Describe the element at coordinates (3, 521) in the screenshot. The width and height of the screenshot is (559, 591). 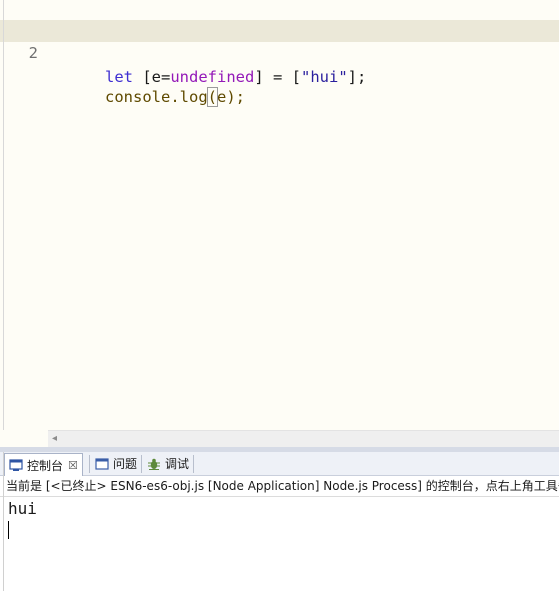
I see `panel-left-border` at that location.